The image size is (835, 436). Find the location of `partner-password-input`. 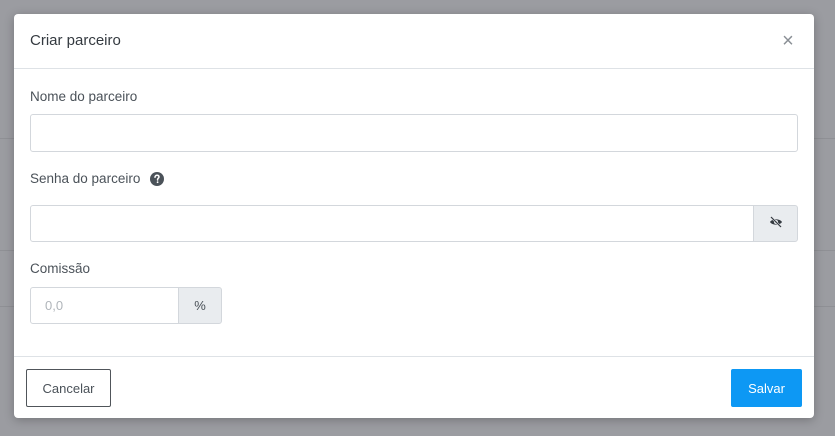

partner-password-input is located at coordinates (392, 223).